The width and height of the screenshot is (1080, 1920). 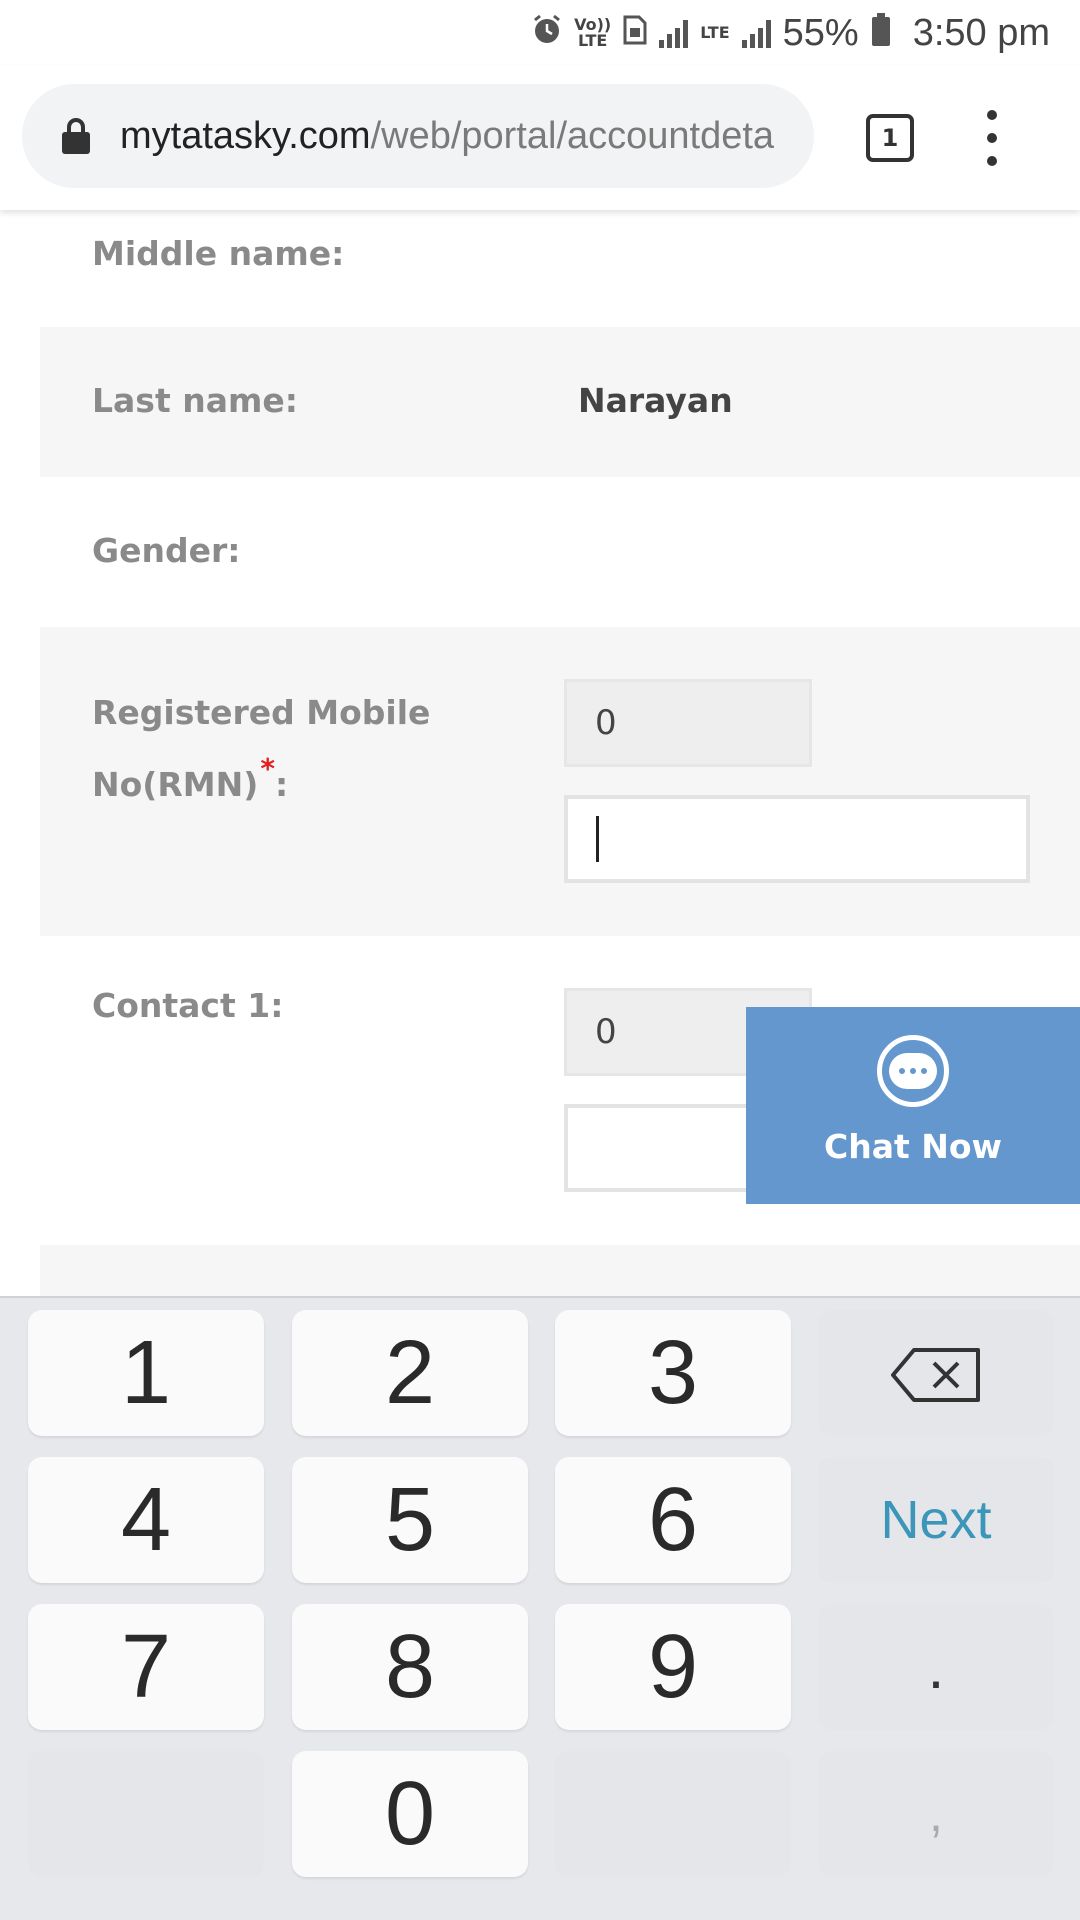 I want to click on key-8: 8, so click(x=410, y=1667).